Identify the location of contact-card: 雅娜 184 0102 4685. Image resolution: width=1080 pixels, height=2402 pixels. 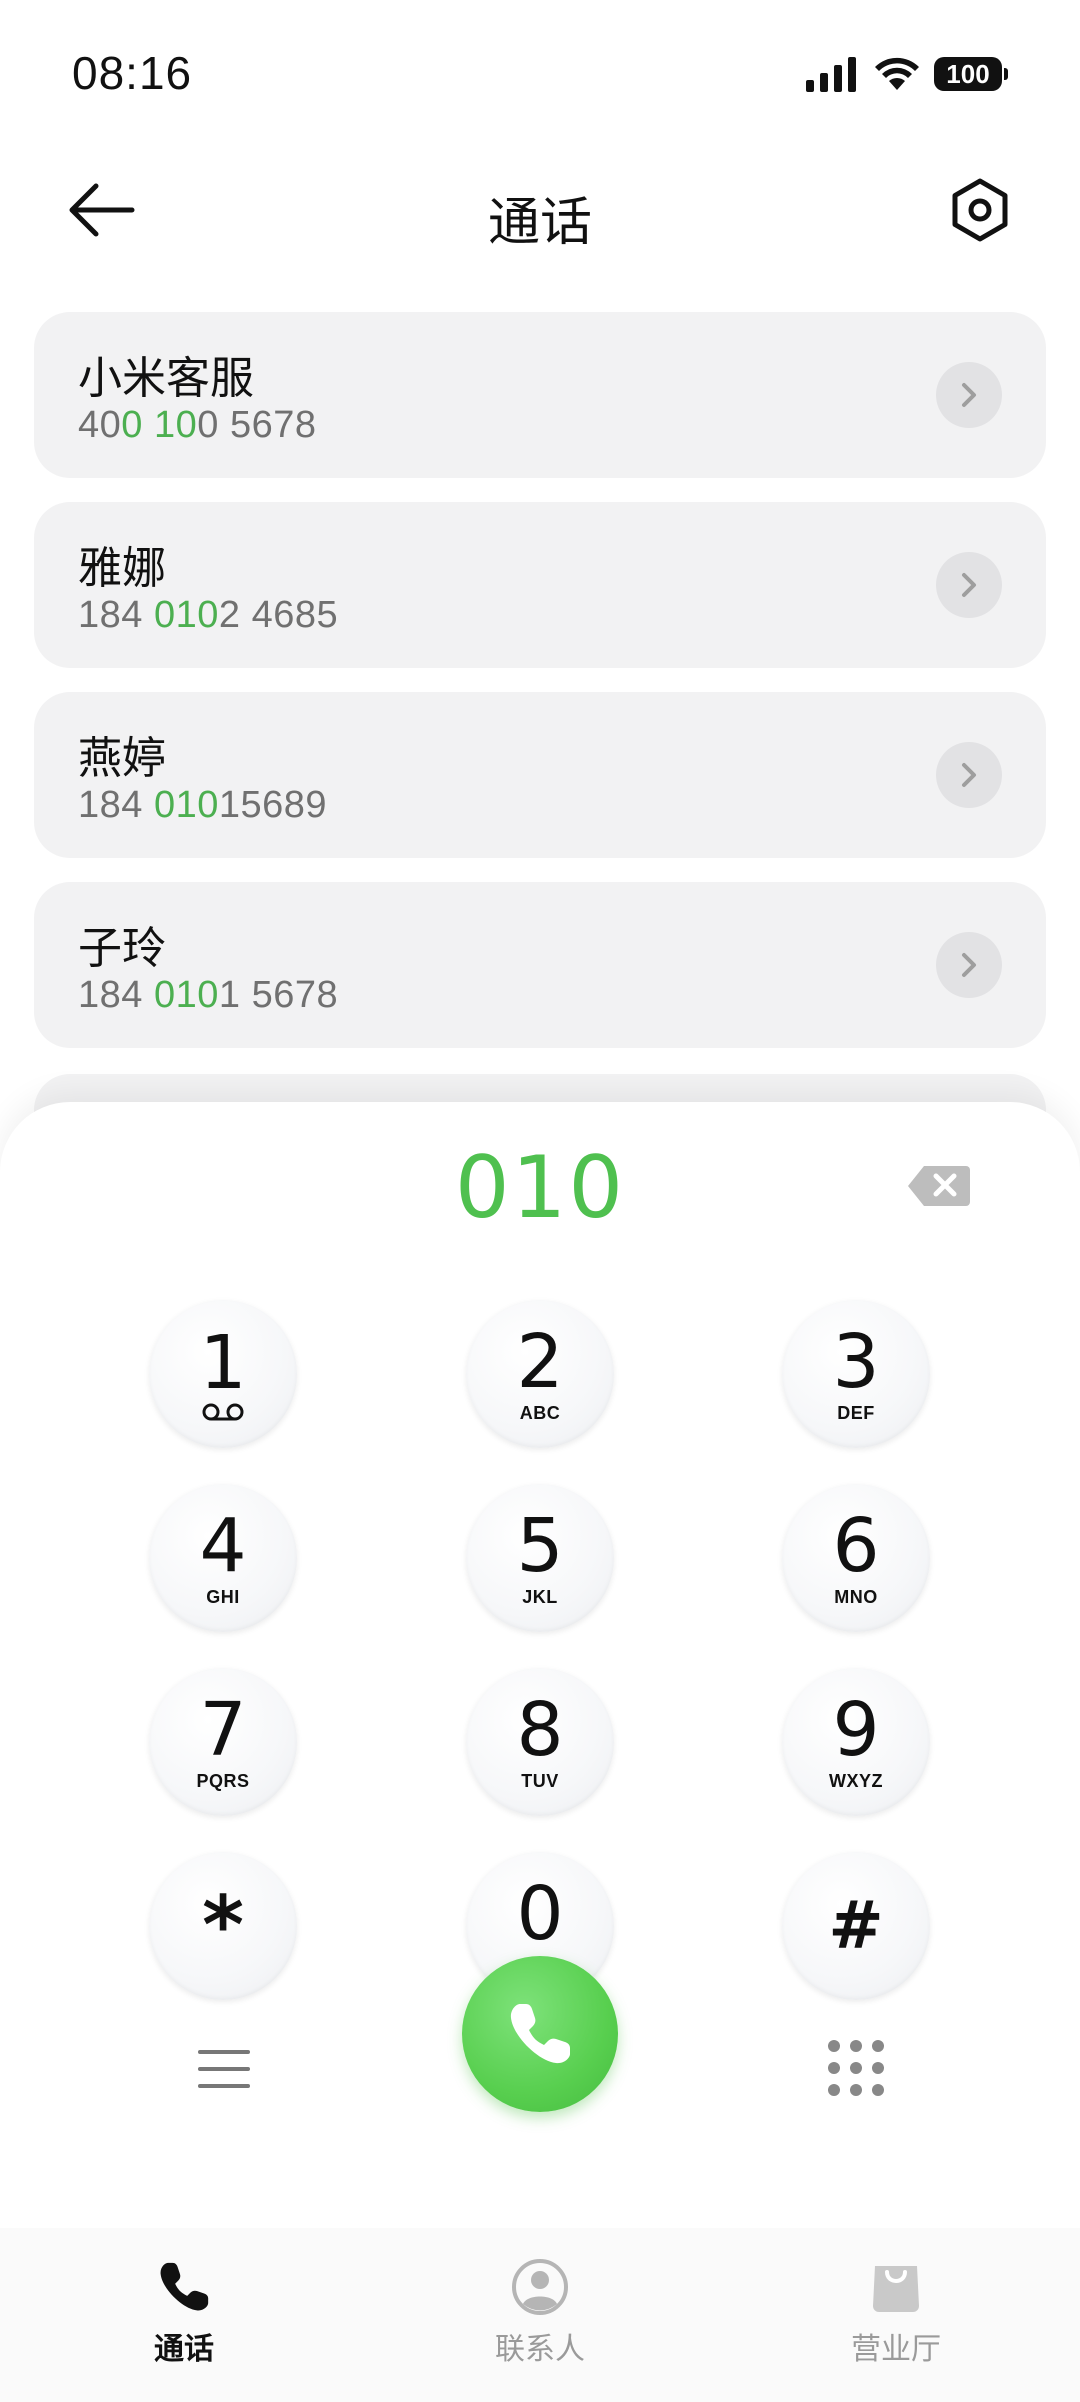
(540, 585).